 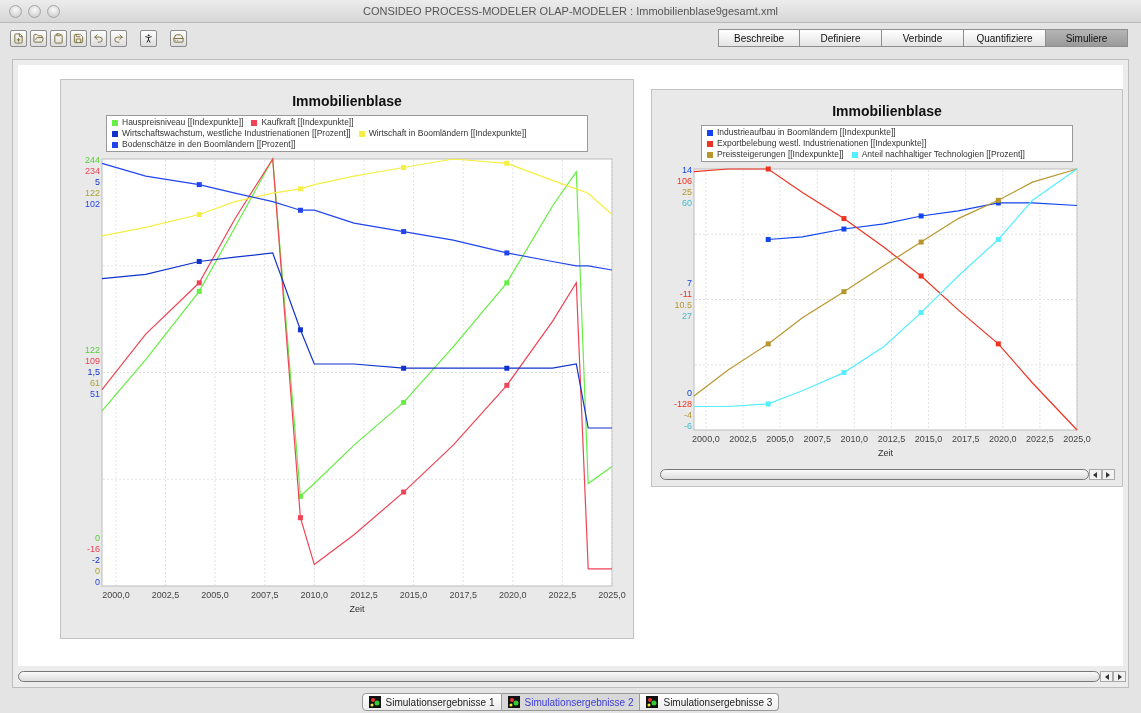 What do you see at coordinates (806, 132) in the screenshot?
I see `legend-label: Industrieaufbau in Boomländern [[Indexpunkte]]` at bounding box center [806, 132].